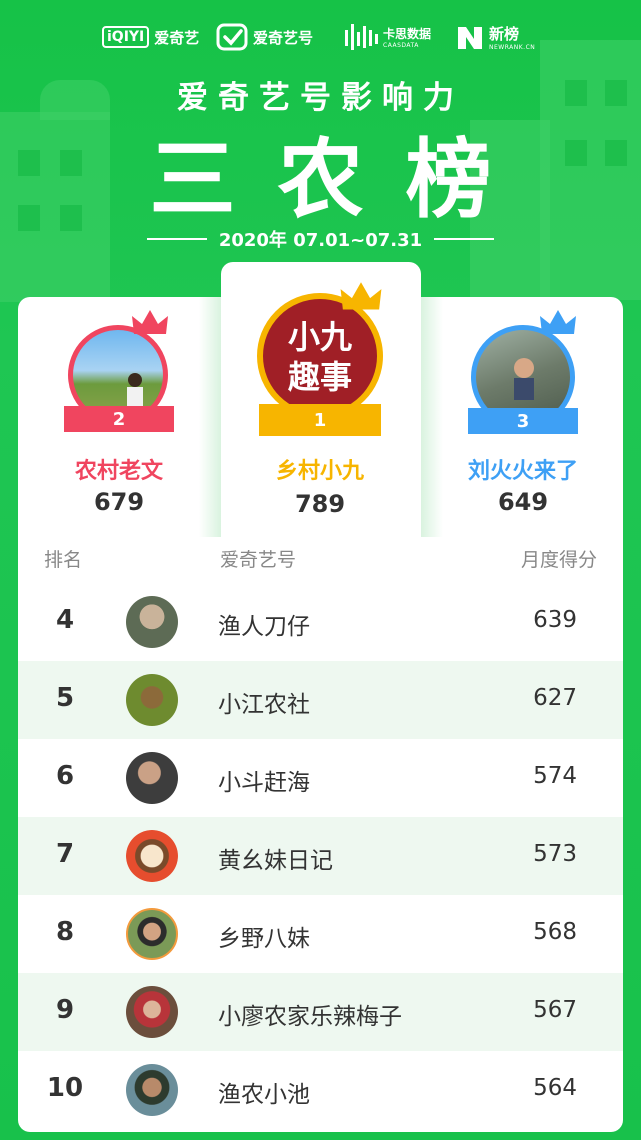 This screenshot has height=1140, width=641. I want to click on row-name: 小廖农家乐辣梅子, so click(310, 1017).